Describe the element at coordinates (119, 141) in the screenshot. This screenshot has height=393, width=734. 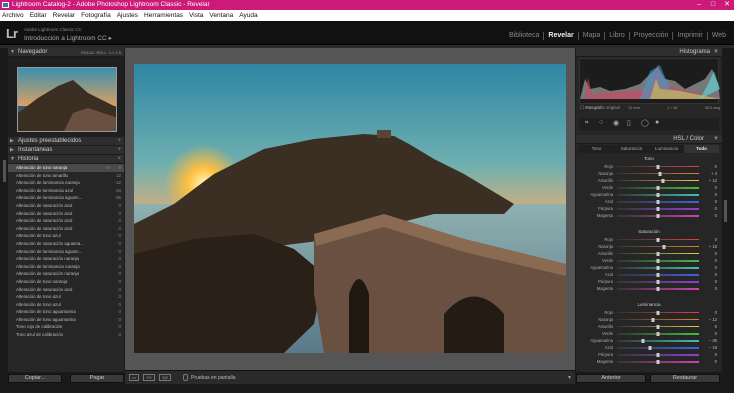
I see `add-preset-icon: +` at that location.